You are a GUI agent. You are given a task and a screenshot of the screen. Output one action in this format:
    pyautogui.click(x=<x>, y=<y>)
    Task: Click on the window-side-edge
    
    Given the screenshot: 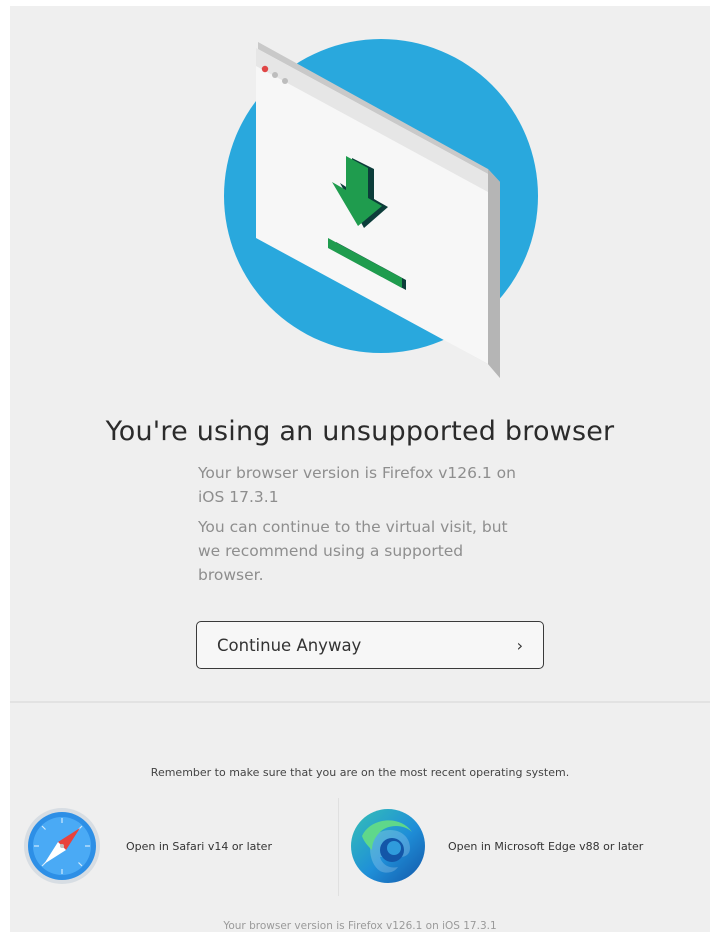 What is the action you would take?
    pyautogui.click(x=494, y=273)
    